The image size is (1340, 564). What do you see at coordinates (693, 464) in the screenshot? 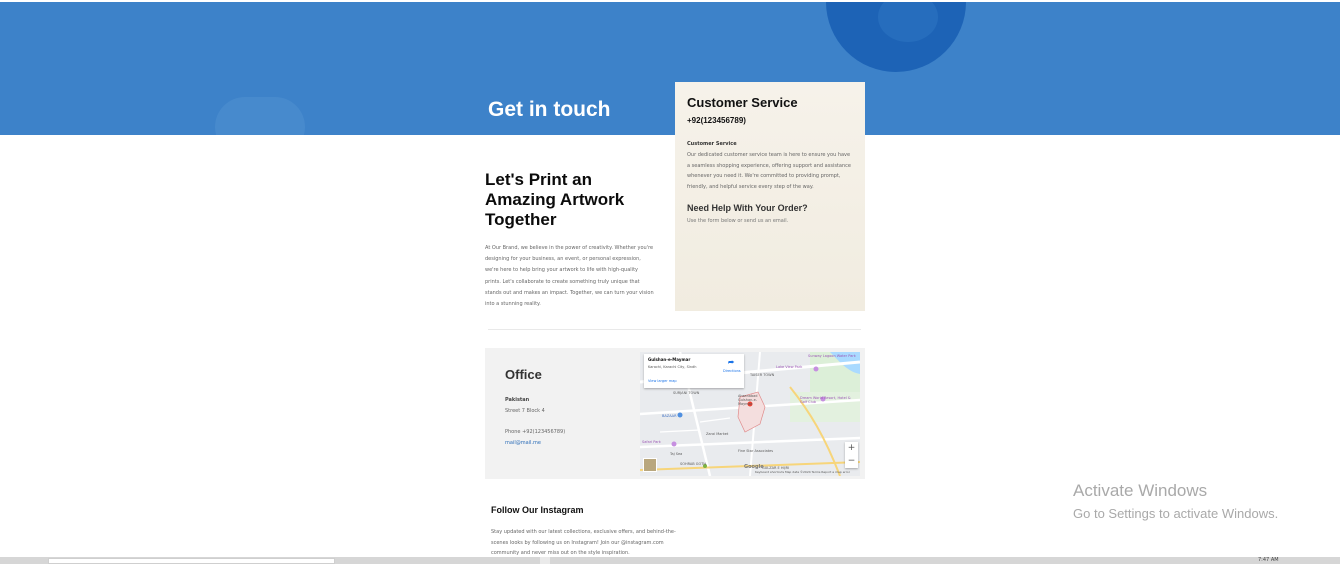
I see `map-label-sohrab-goth: SOHRAB GOTH` at bounding box center [693, 464].